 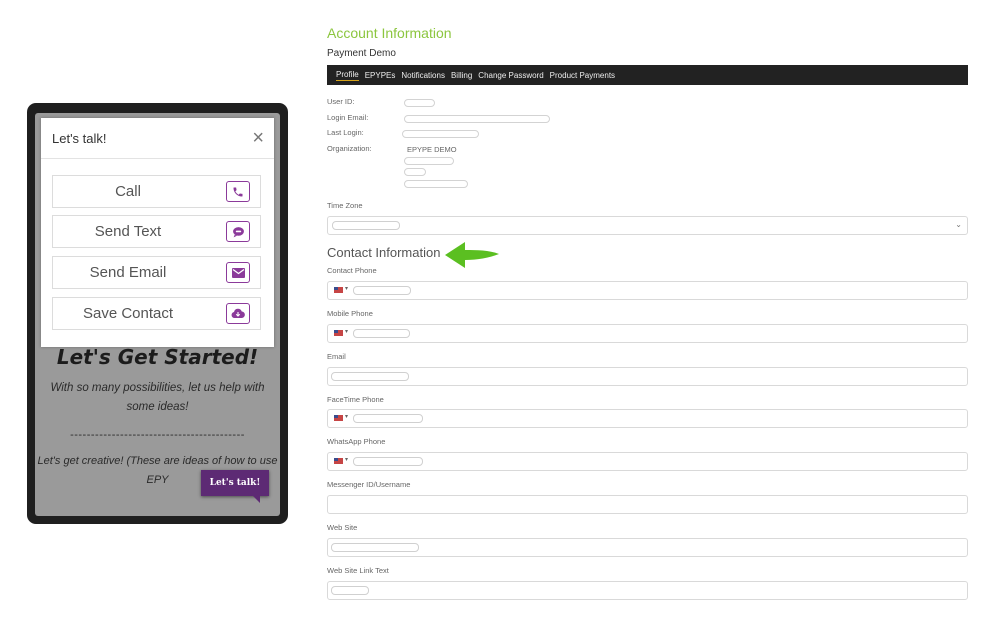 I want to click on send-text-button: Send Text, so click(x=156, y=231).